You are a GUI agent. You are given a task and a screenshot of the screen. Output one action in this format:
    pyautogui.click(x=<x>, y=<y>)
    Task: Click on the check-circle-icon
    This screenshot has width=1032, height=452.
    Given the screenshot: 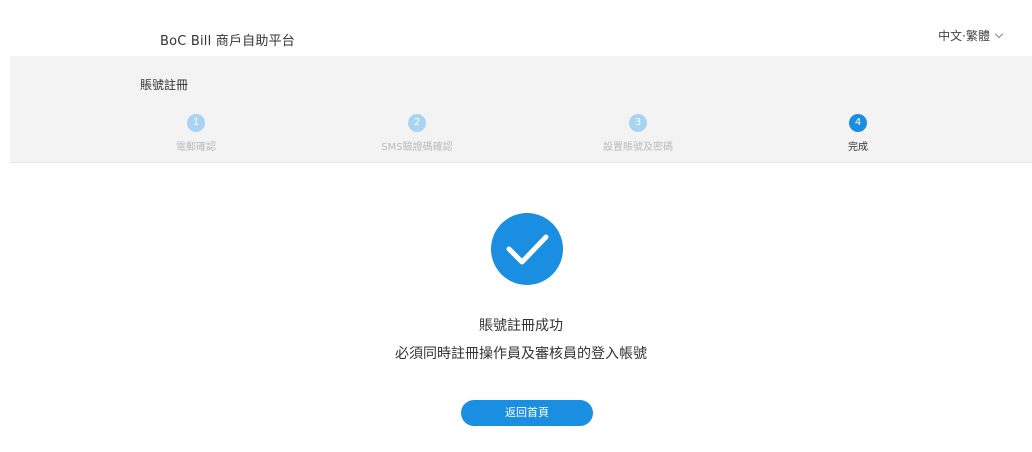 What is the action you would take?
    pyautogui.click(x=527, y=249)
    